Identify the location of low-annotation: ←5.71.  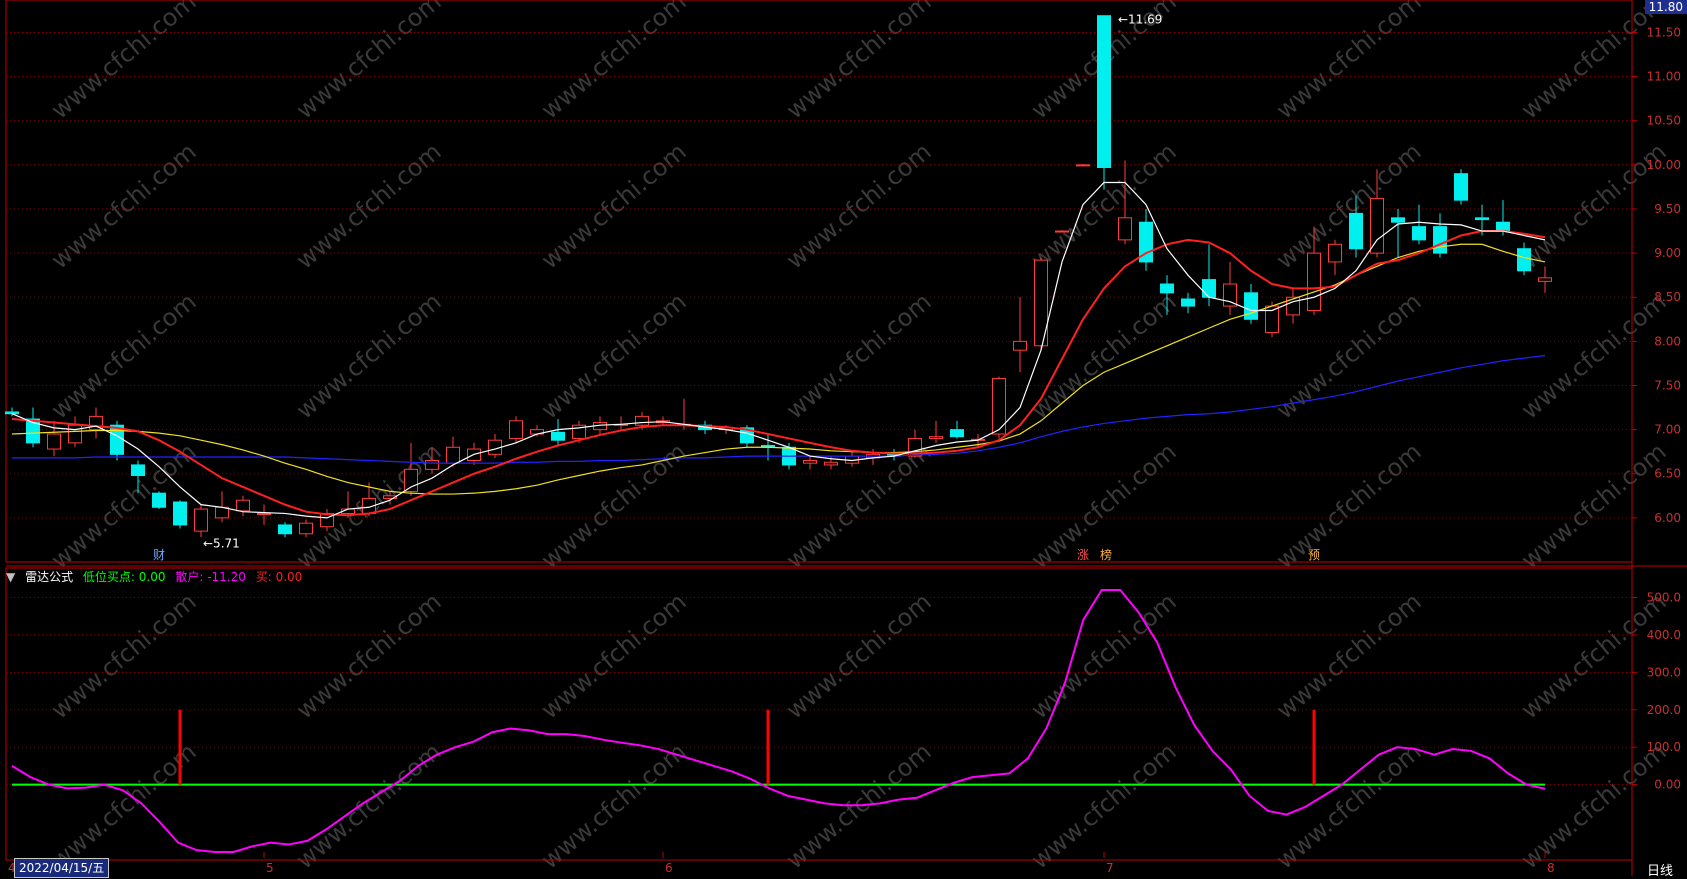
(221, 543).